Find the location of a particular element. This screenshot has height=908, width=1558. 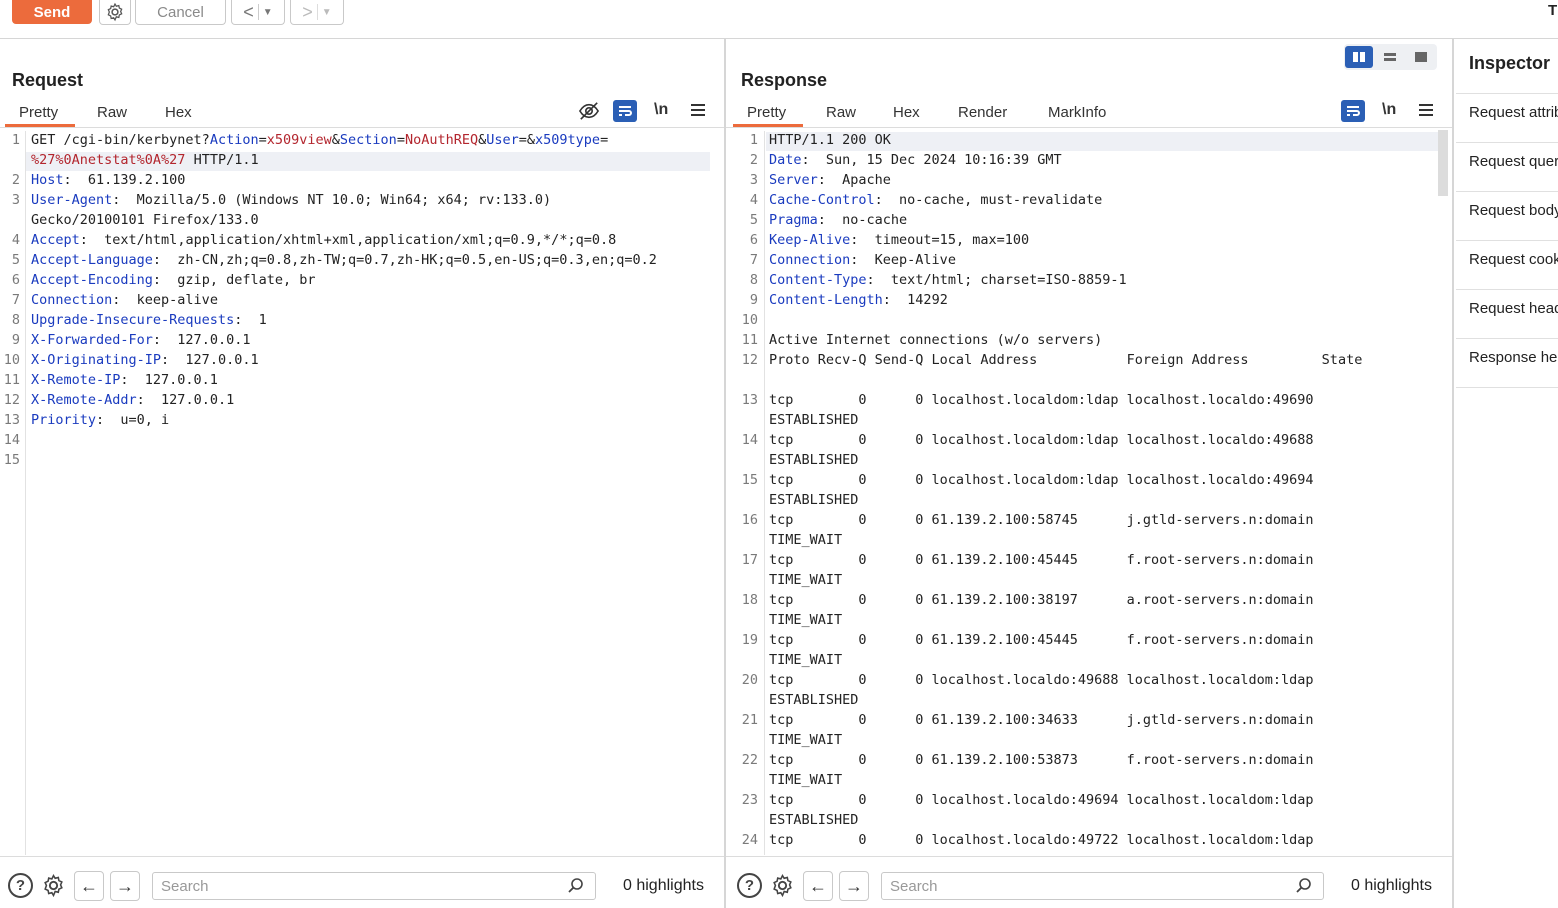

single-view-button is located at coordinates (1421, 57).